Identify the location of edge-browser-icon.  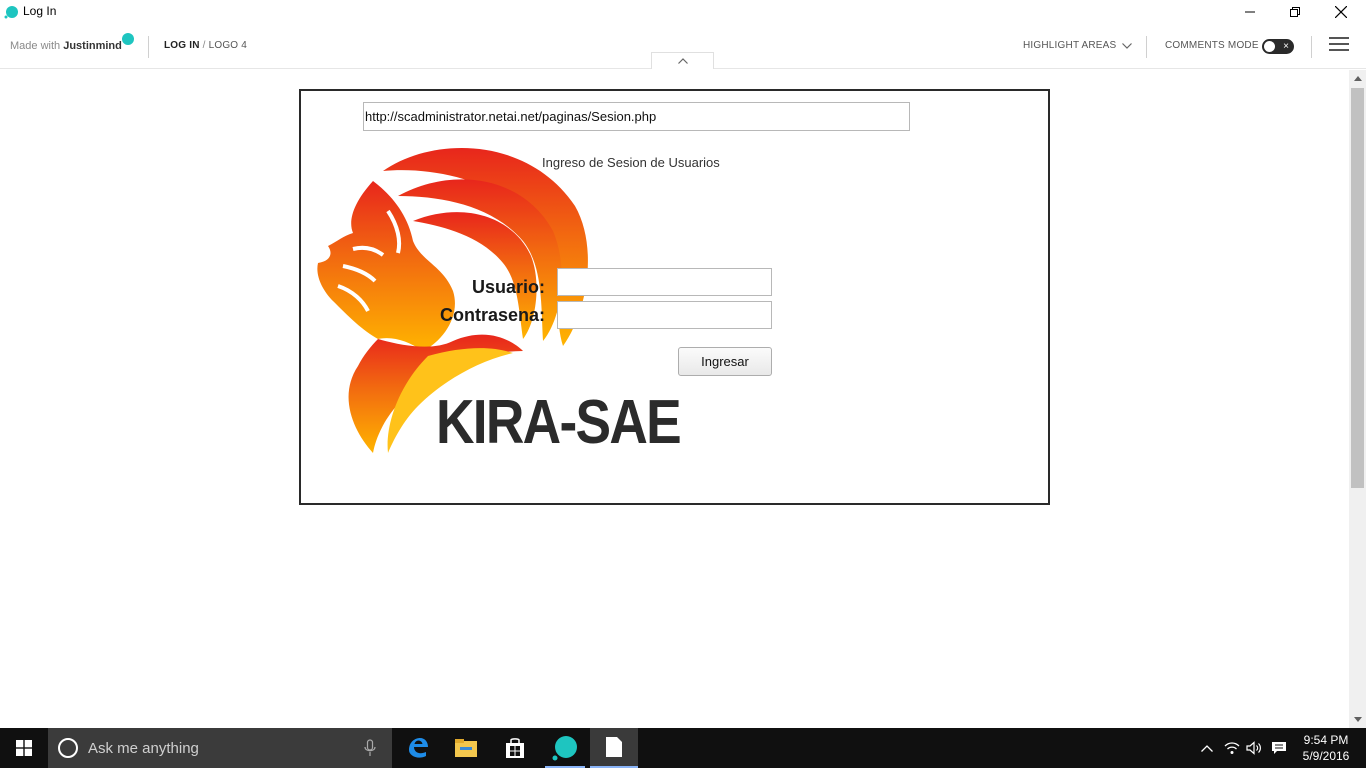
(418, 748).